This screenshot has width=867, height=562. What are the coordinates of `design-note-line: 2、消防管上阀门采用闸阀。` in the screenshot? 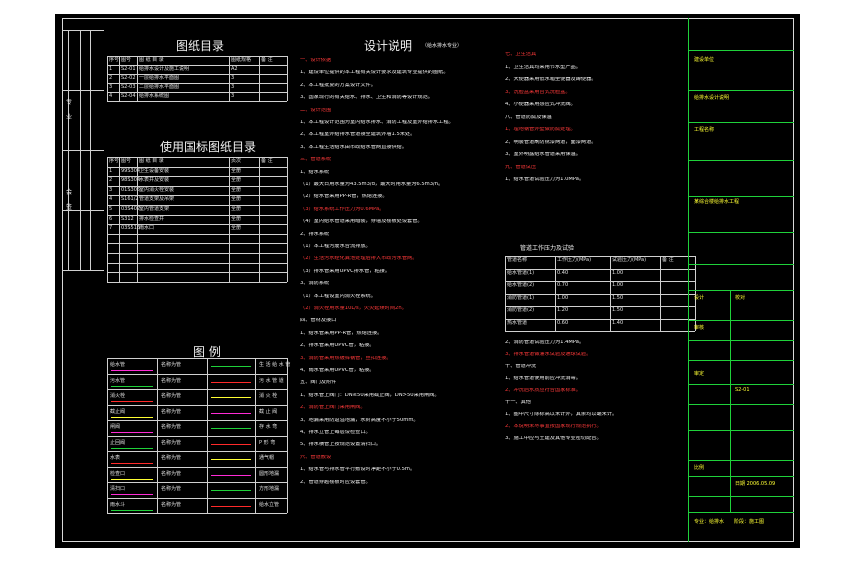 It's located at (333, 408).